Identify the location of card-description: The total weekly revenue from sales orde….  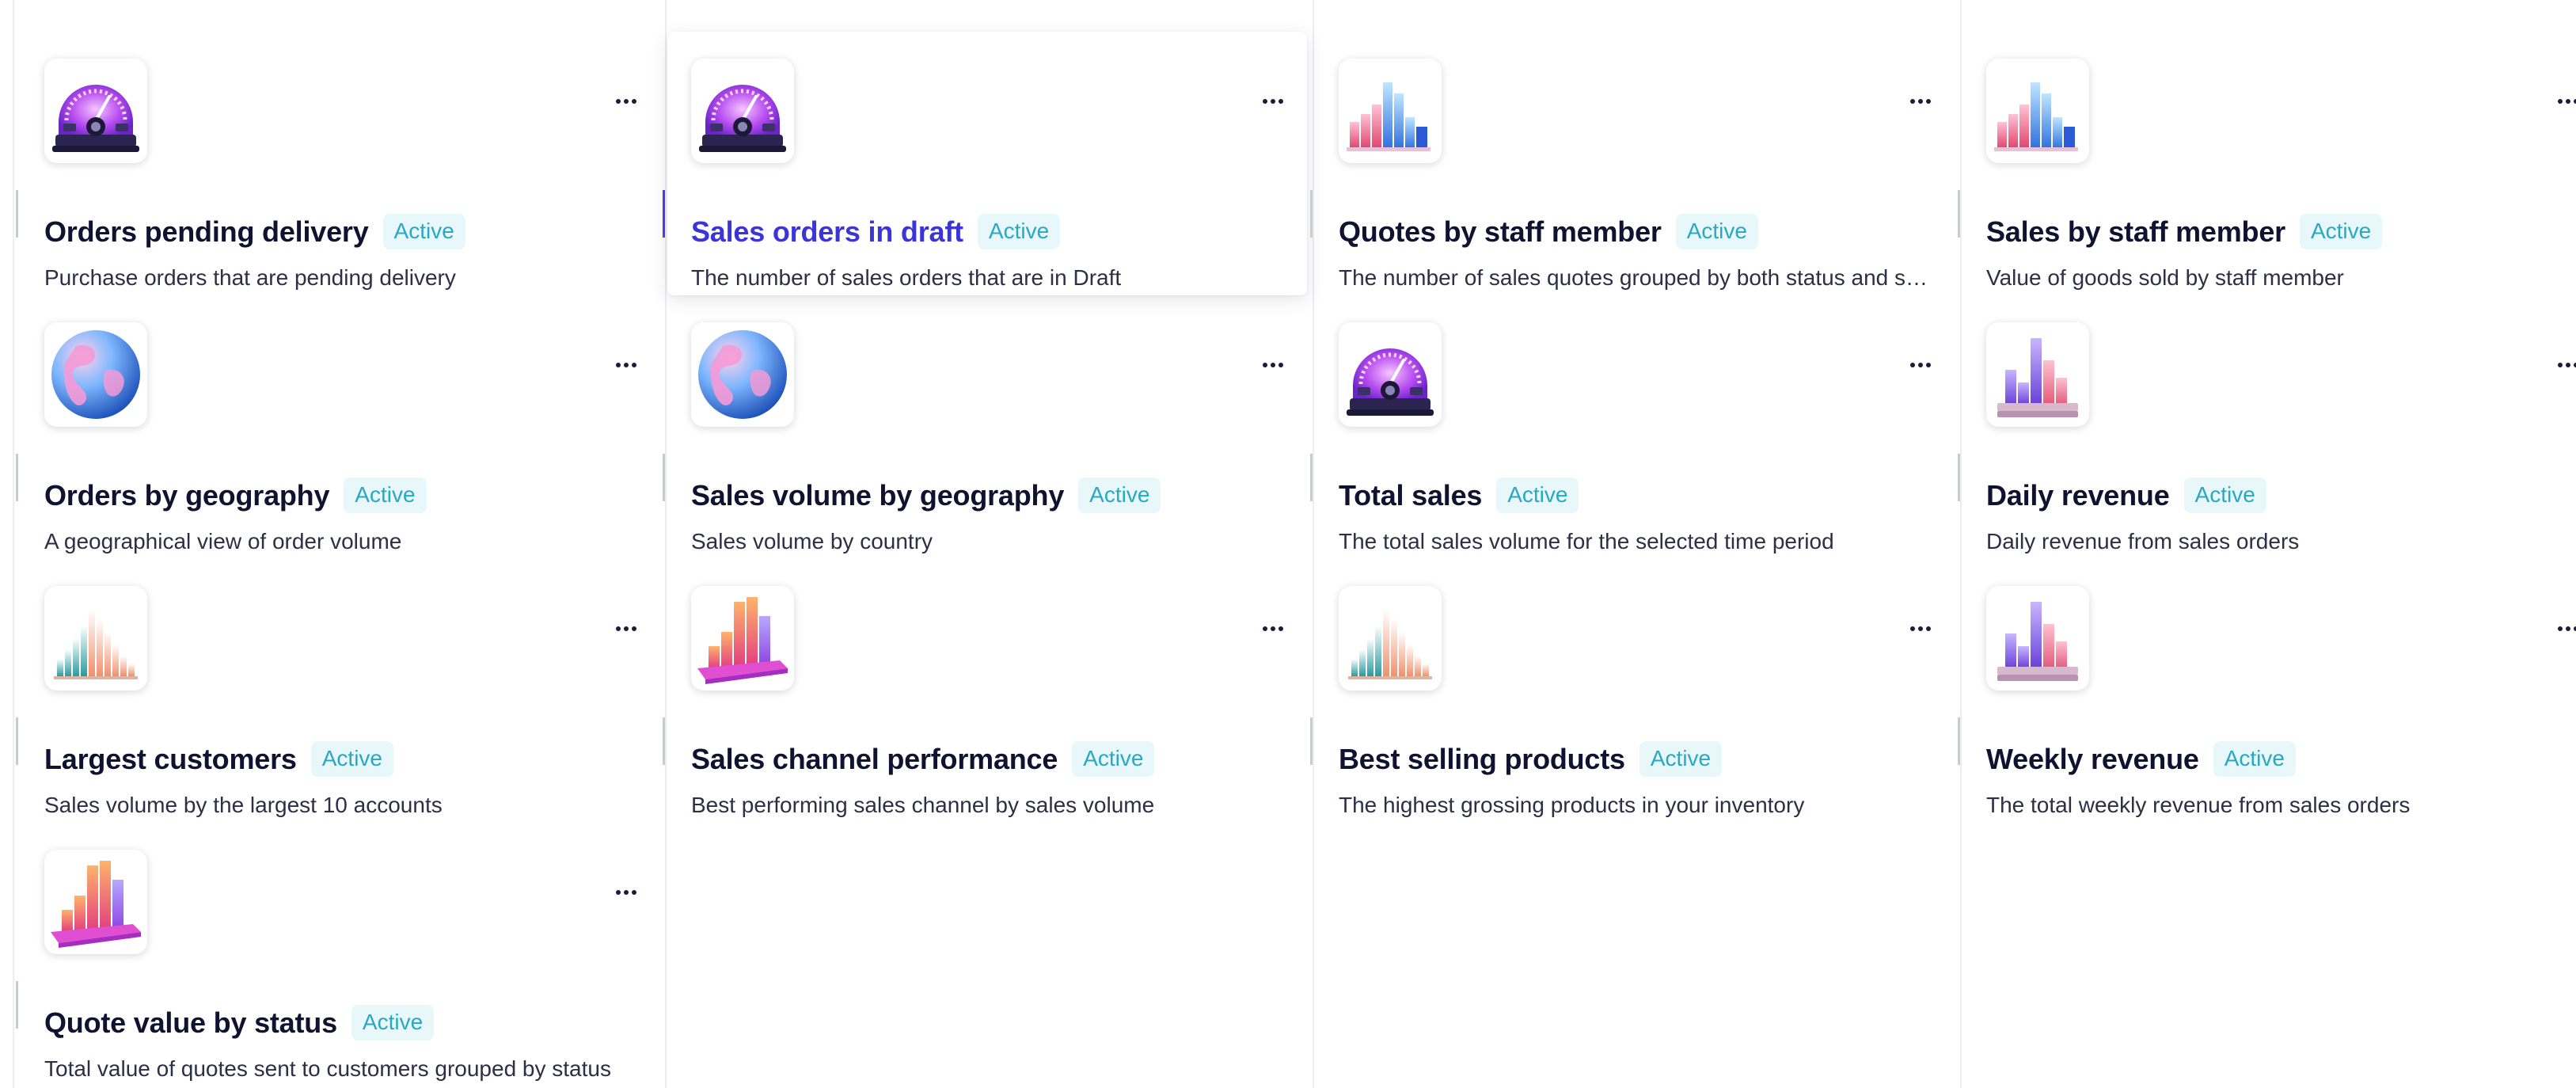
(2199, 805).